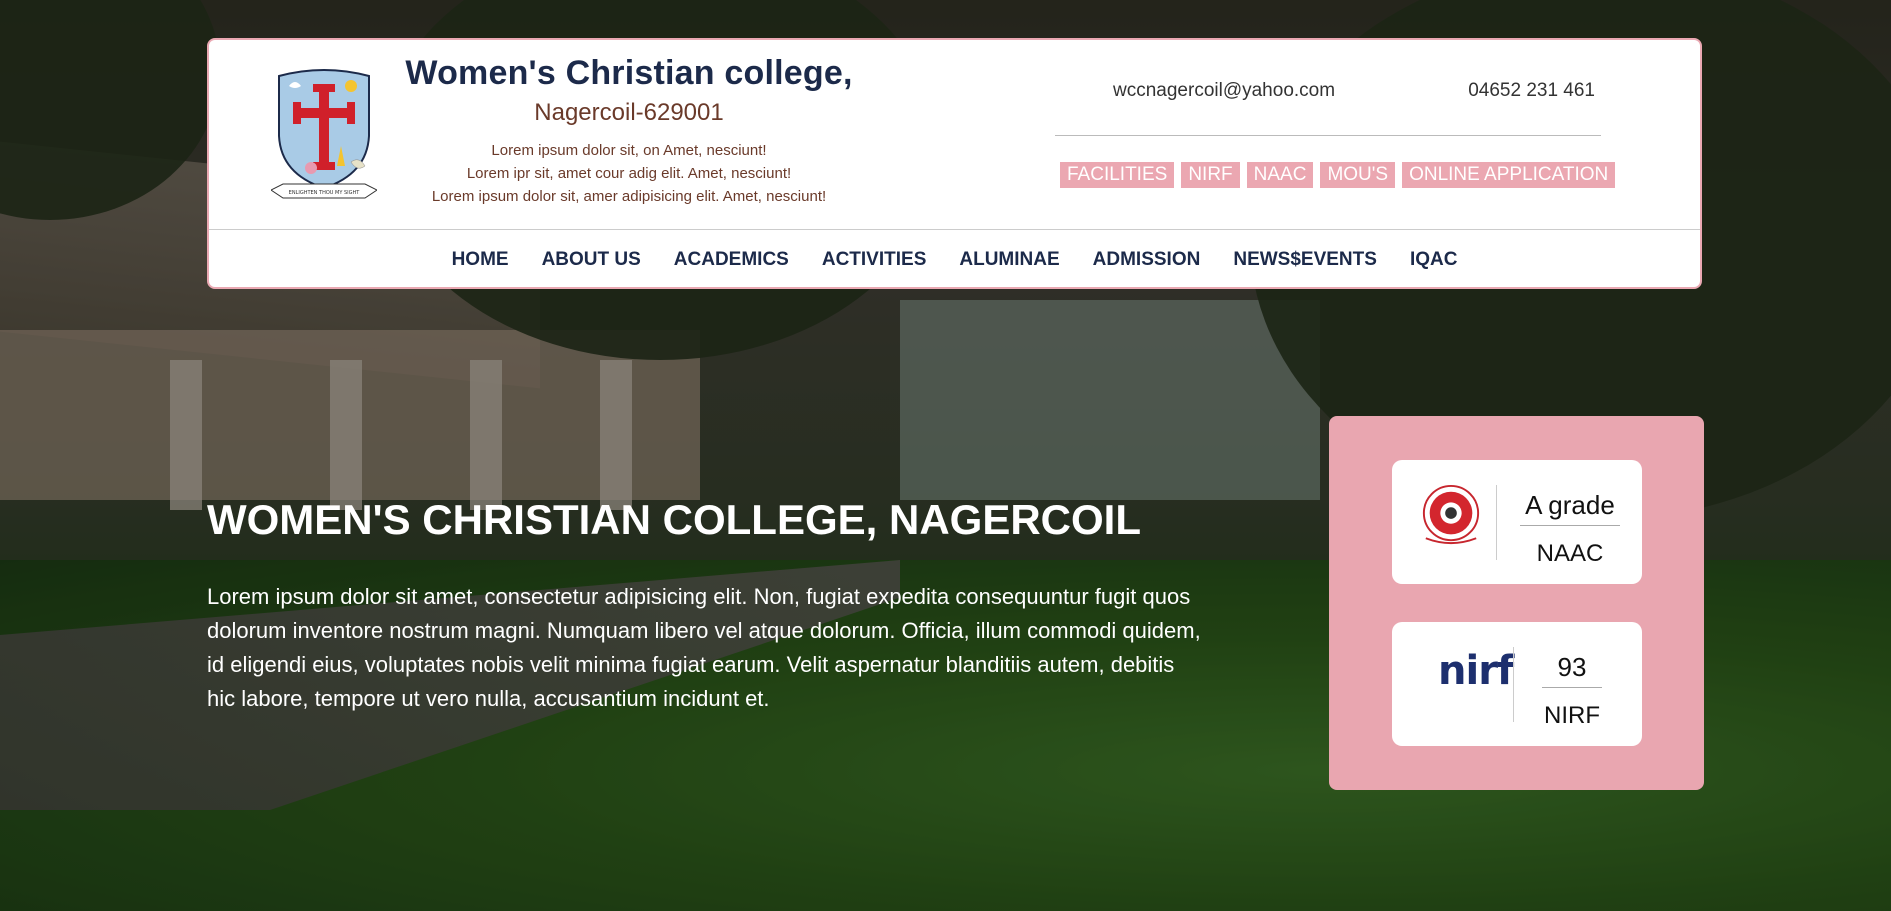 This screenshot has width=1891, height=911. Describe the element at coordinates (629, 112) in the screenshot. I see `college-location: Nagercoil-629001` at that location.